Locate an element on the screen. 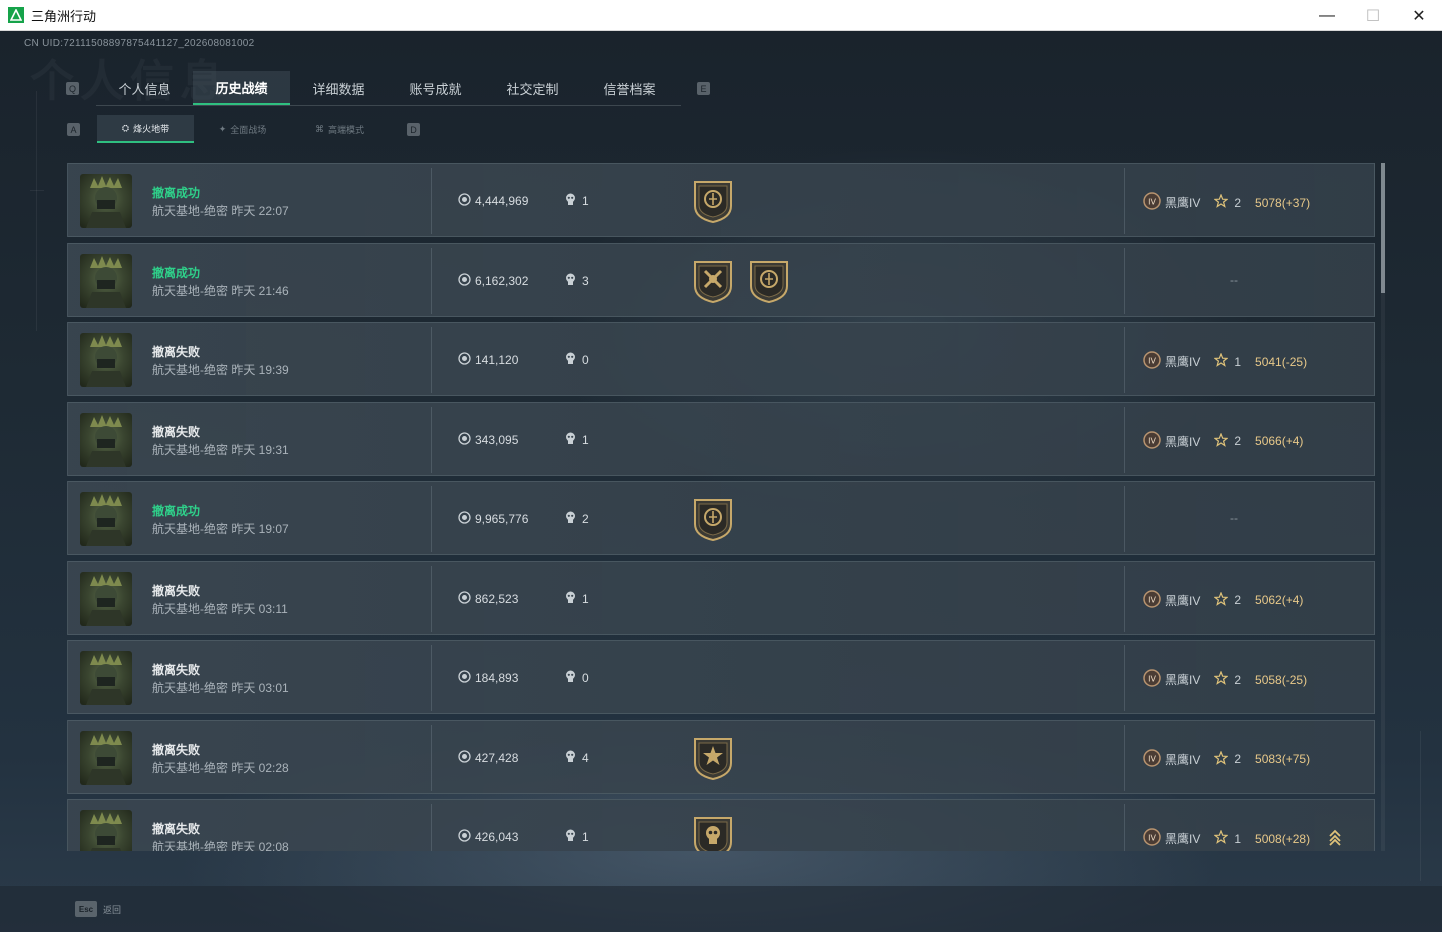 The height and width of the screenshot is (932, 1442). rank-score: 5058(-25) is located at coordinates (1281, 679).